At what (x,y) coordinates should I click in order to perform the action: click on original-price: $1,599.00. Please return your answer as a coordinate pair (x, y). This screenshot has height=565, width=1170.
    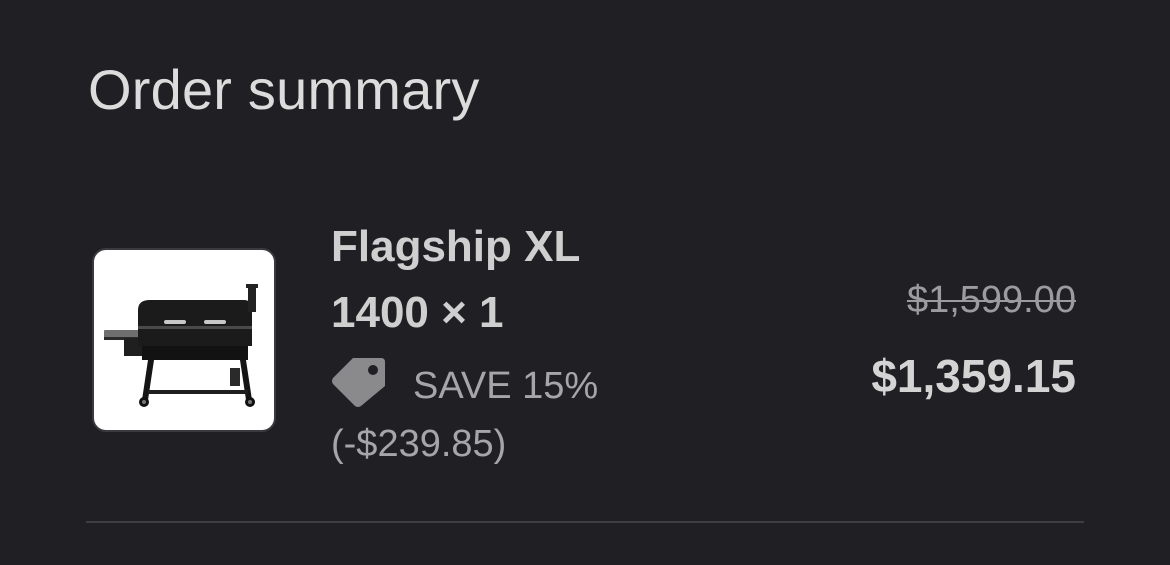
    Looking at the image, I should click on (991, 300).